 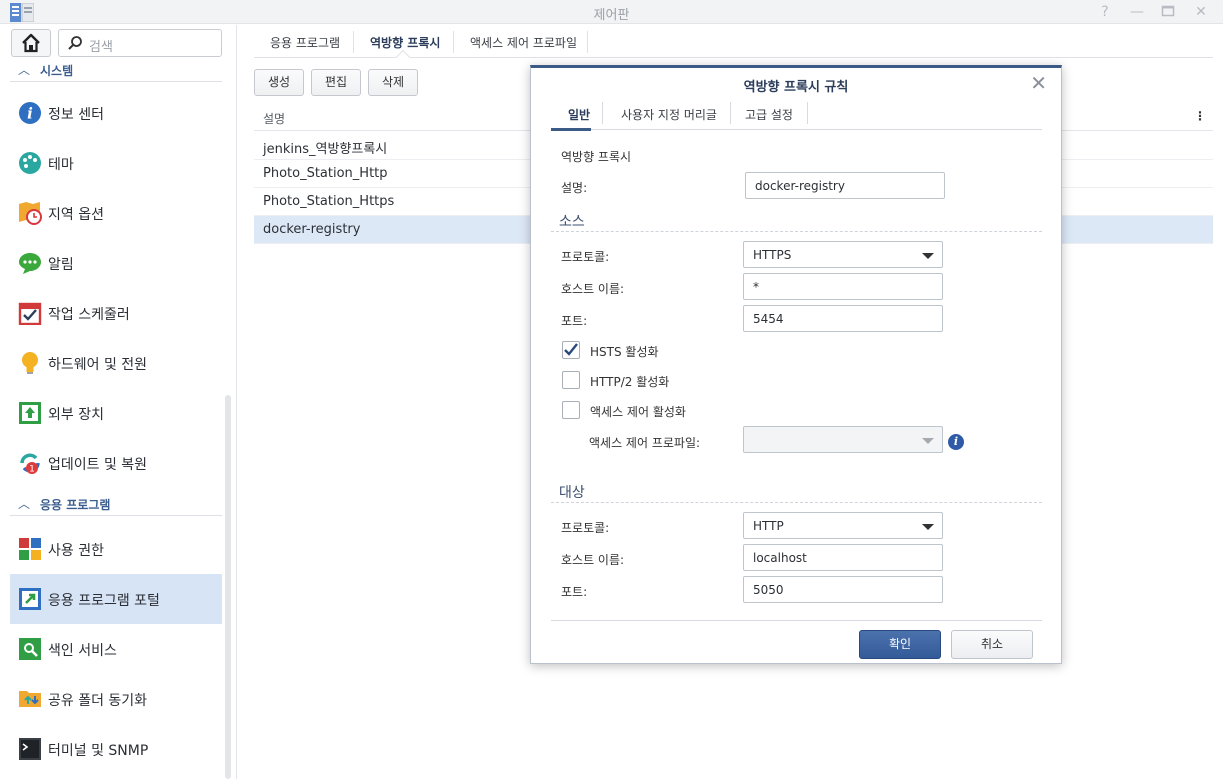 What do you see at coordinates (279, 82) in the screenshot?
I see `create-button: 생성` at bounding box center [279, 82].